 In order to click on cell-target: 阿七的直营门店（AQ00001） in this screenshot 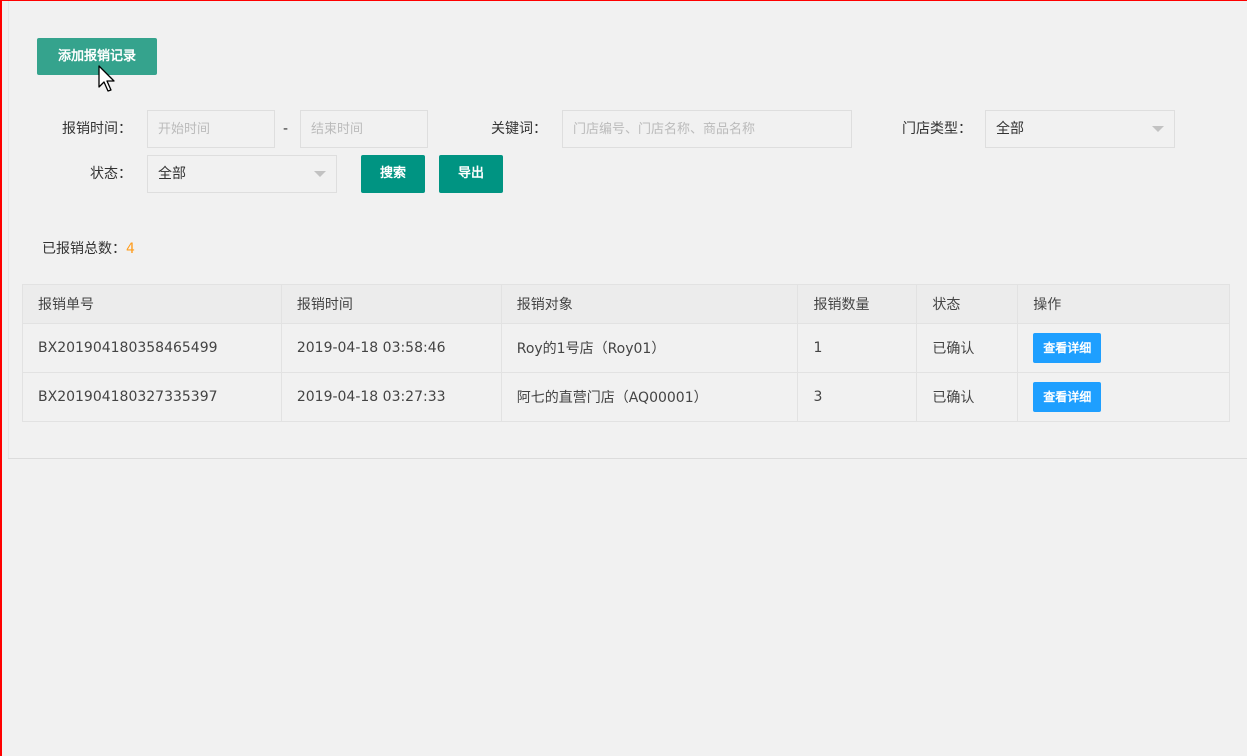, I will do `click(649, 397)`.